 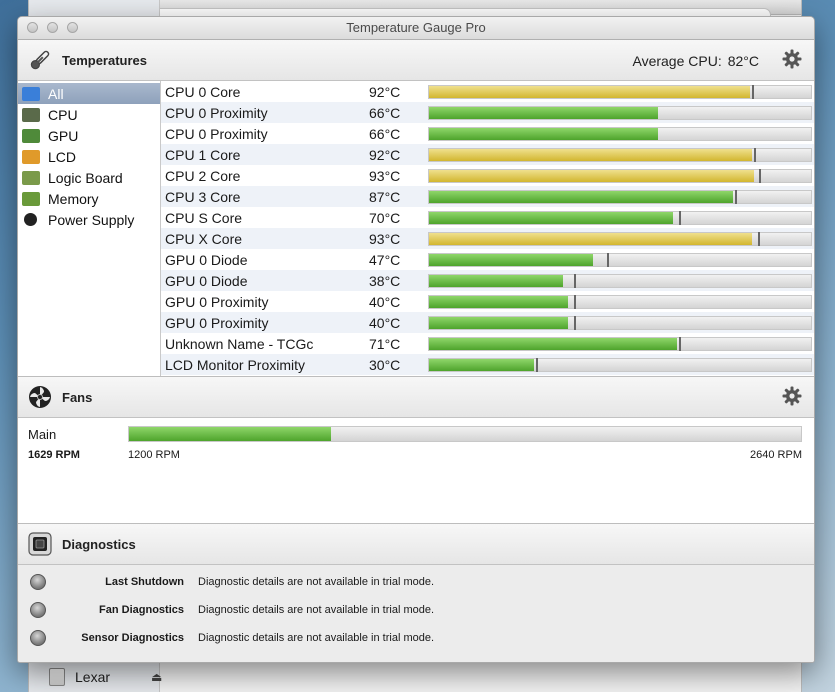 I want to click on sidebar-item-all: All, so click(x=89, y=93).